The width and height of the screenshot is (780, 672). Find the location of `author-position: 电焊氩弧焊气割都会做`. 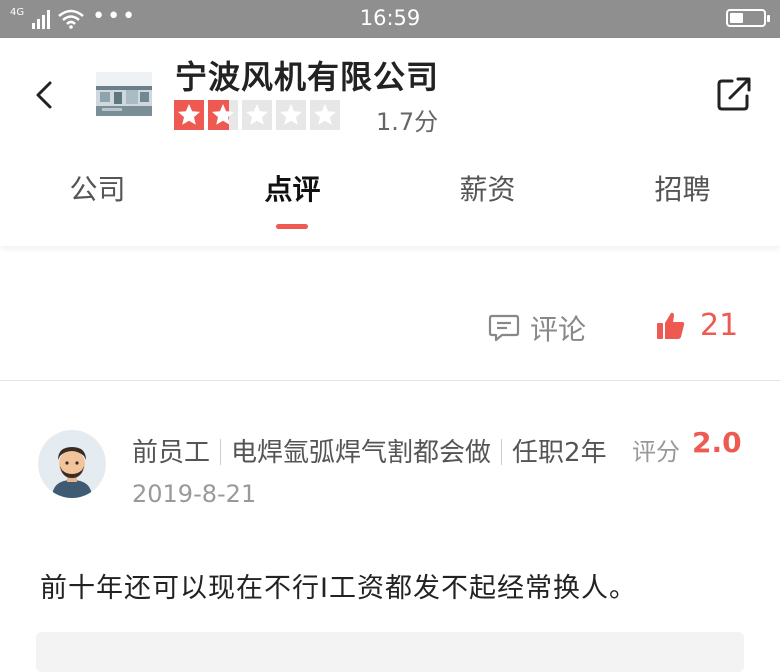

author-position: 电焊氩弧焊气割都会做 is located at coordinates (361, 453).